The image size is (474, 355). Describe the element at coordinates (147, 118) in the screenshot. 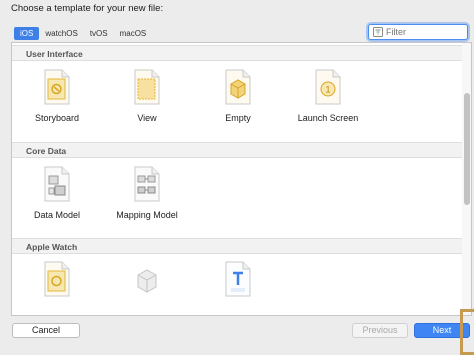

I see `template-label: View` at that location.